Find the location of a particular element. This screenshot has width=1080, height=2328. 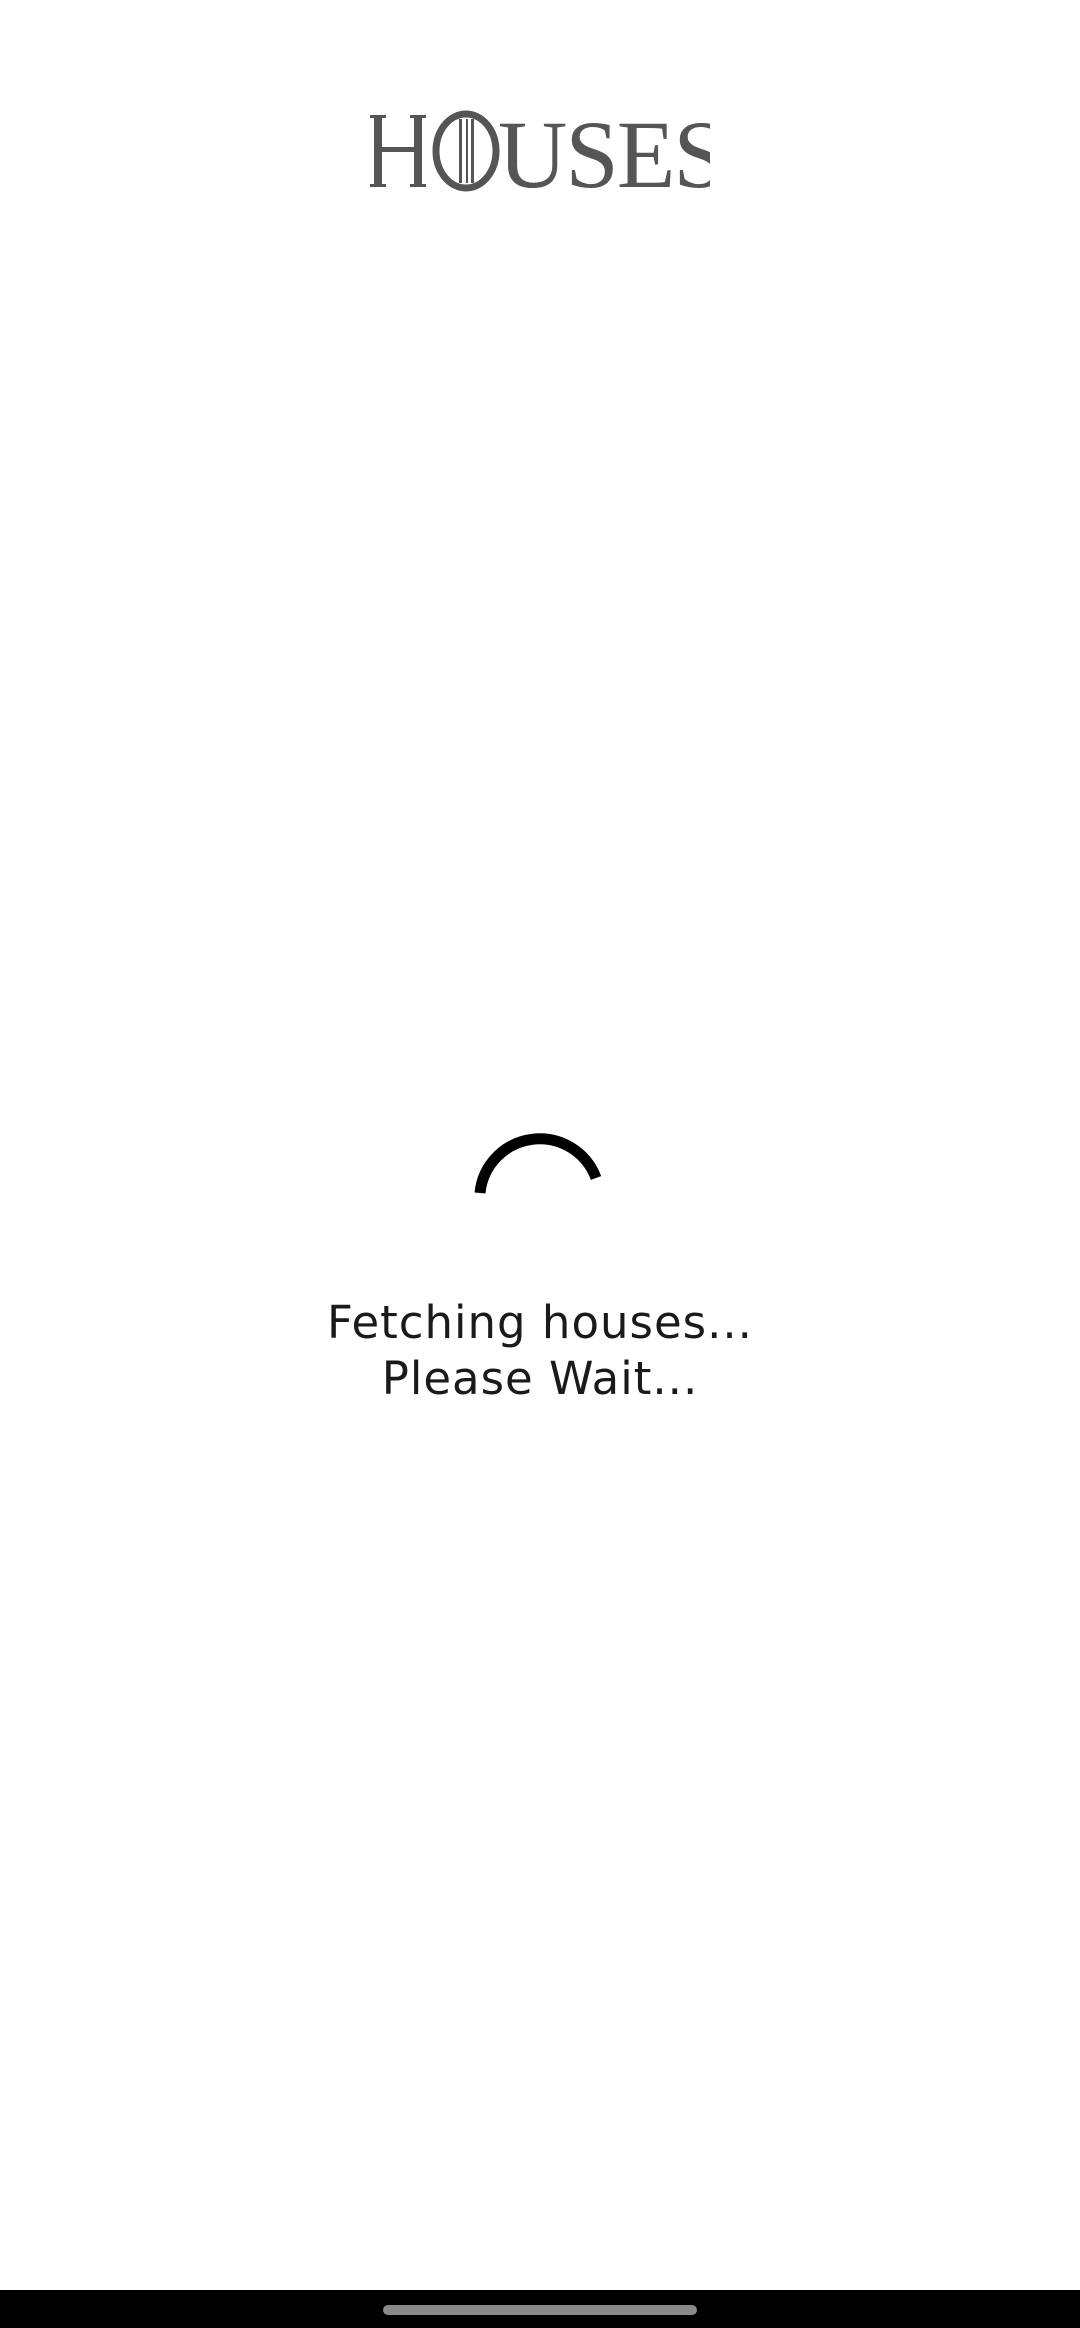

houses-logo: USES is located at coordinates (540, 150).